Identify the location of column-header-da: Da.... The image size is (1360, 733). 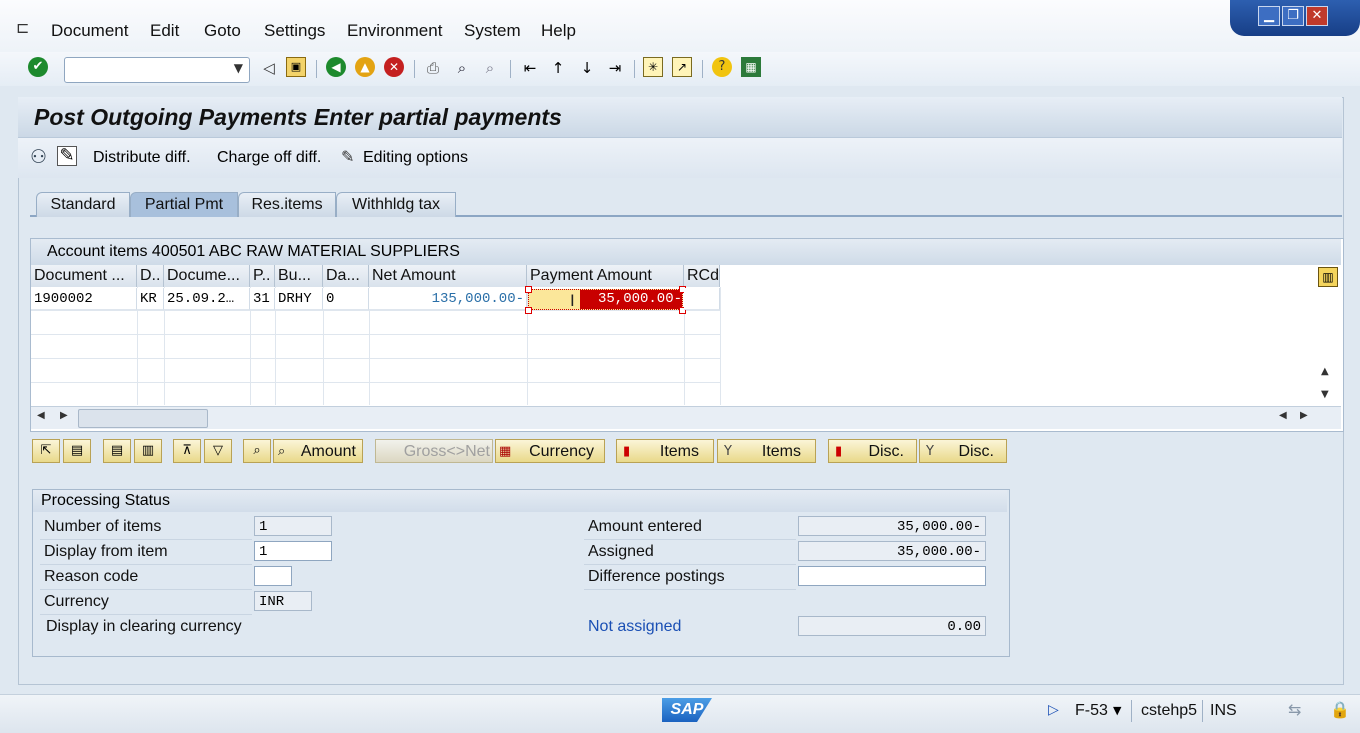
(346, 276).